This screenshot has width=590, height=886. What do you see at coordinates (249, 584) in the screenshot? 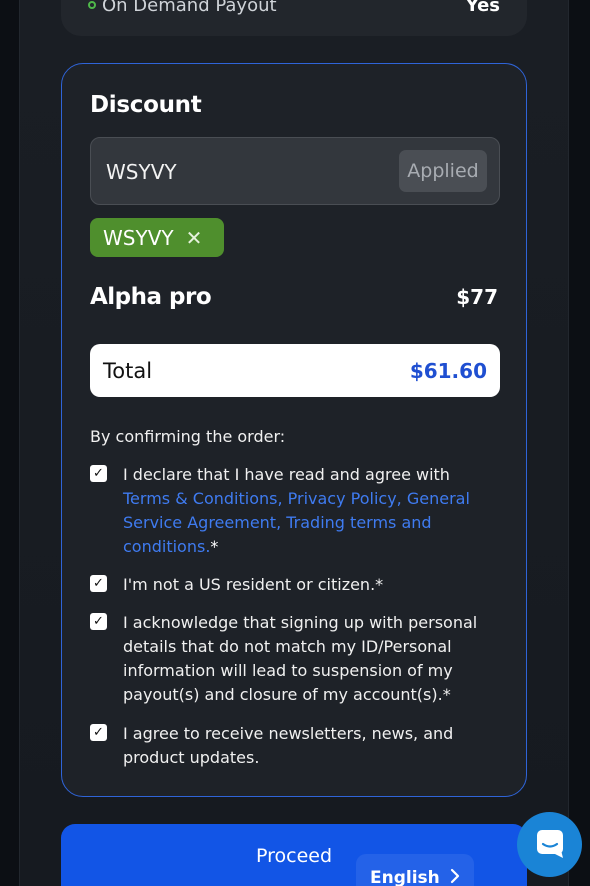
I see `us-resident-text: I'm not a US resident or citizen.` at bounding box center [249, 584].